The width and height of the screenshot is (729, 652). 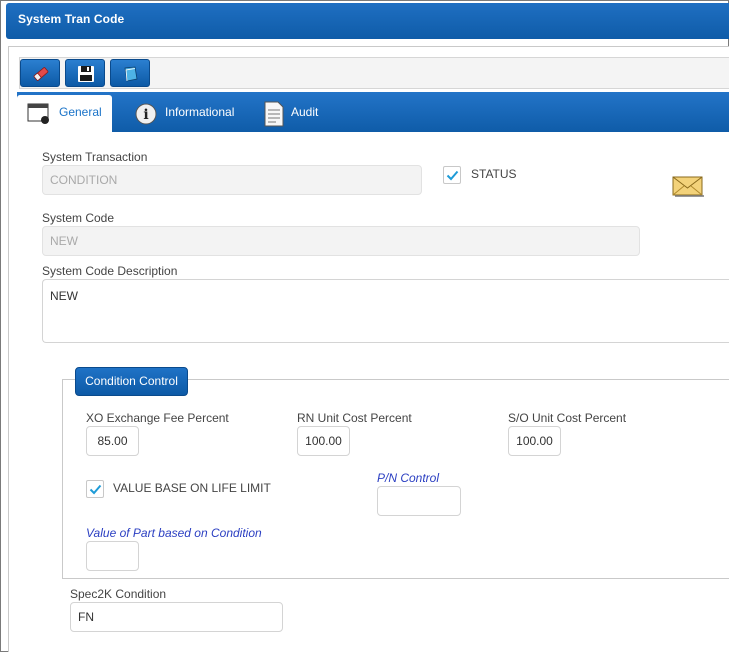 What do you see at coordinates (341, 241) in the screenshot?
I see `system-code-field: NEW` at bounding box center [341, 241].